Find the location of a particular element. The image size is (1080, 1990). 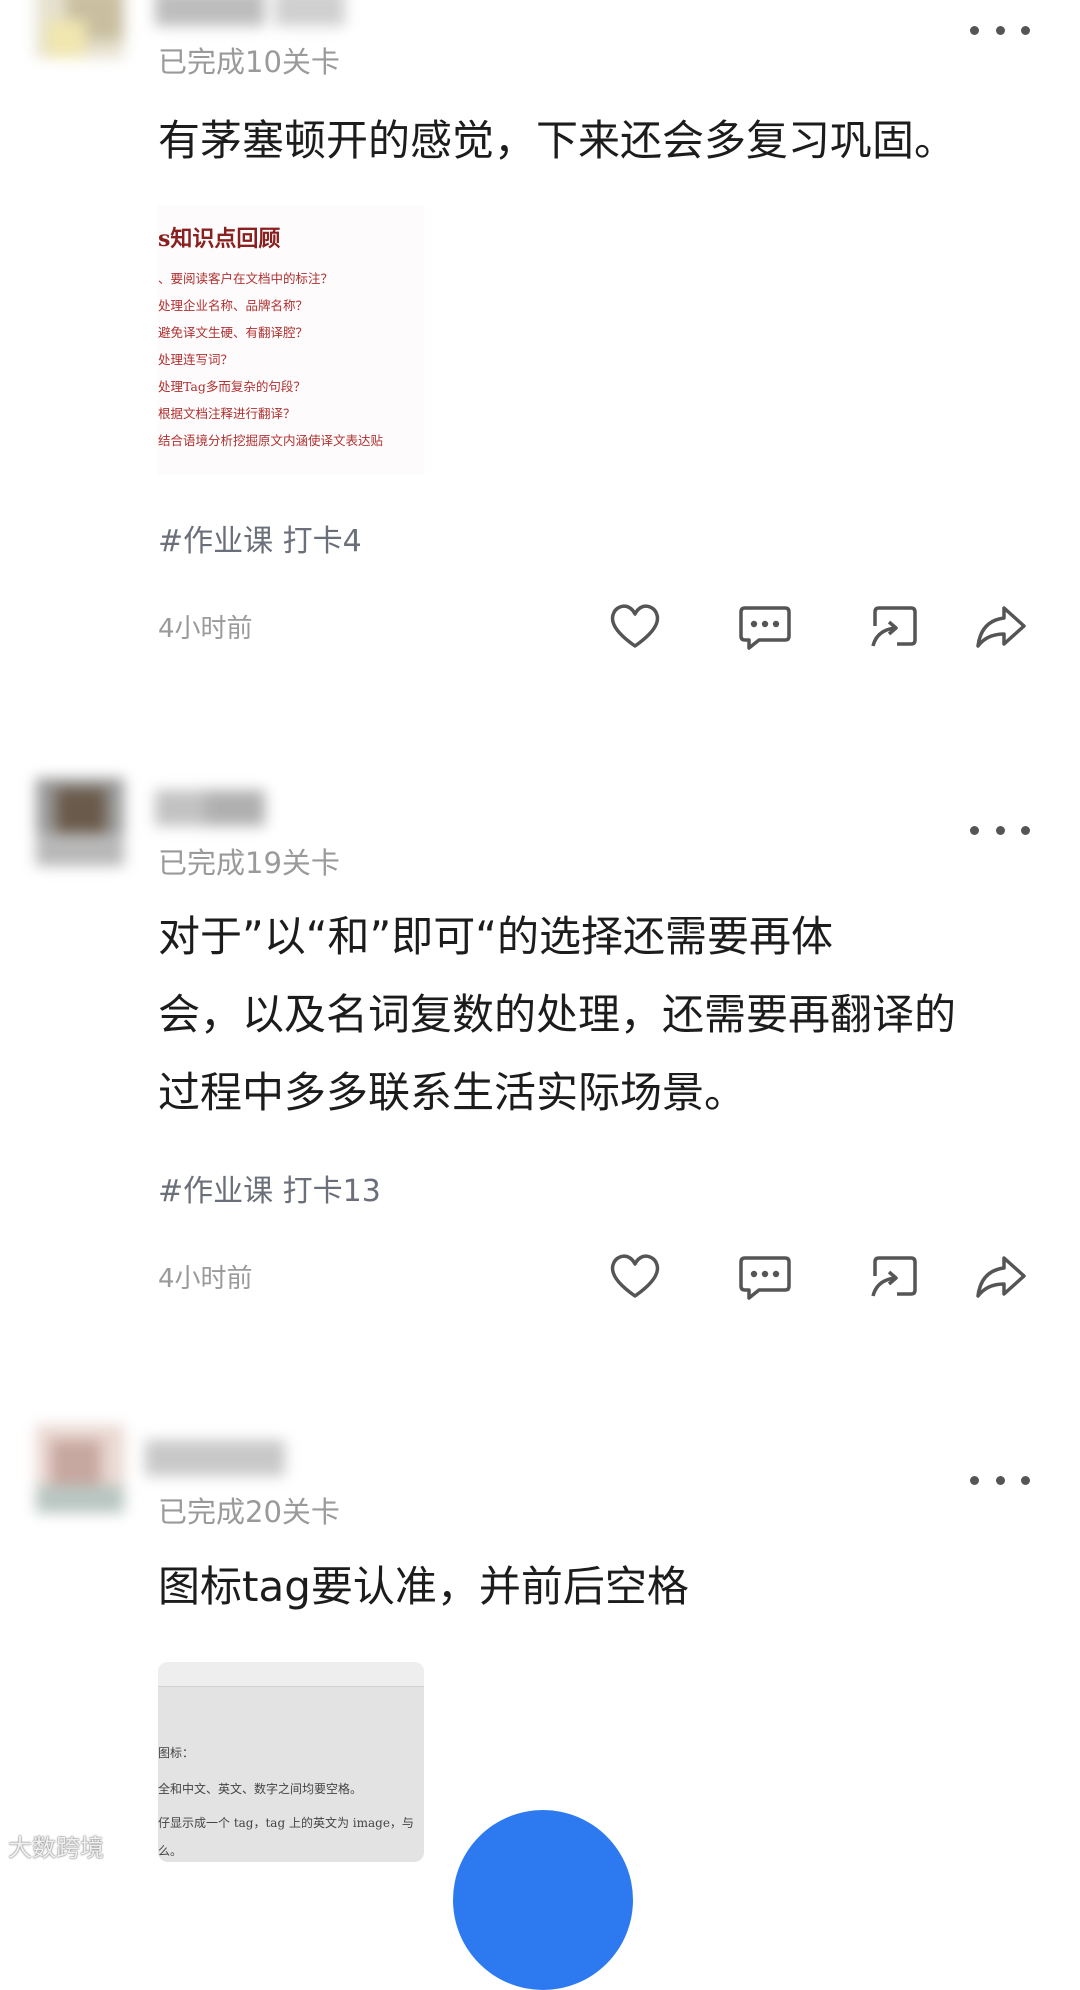

doc-line: 处理企业名称、品牌名称？ is located at coordinates (233, 305).